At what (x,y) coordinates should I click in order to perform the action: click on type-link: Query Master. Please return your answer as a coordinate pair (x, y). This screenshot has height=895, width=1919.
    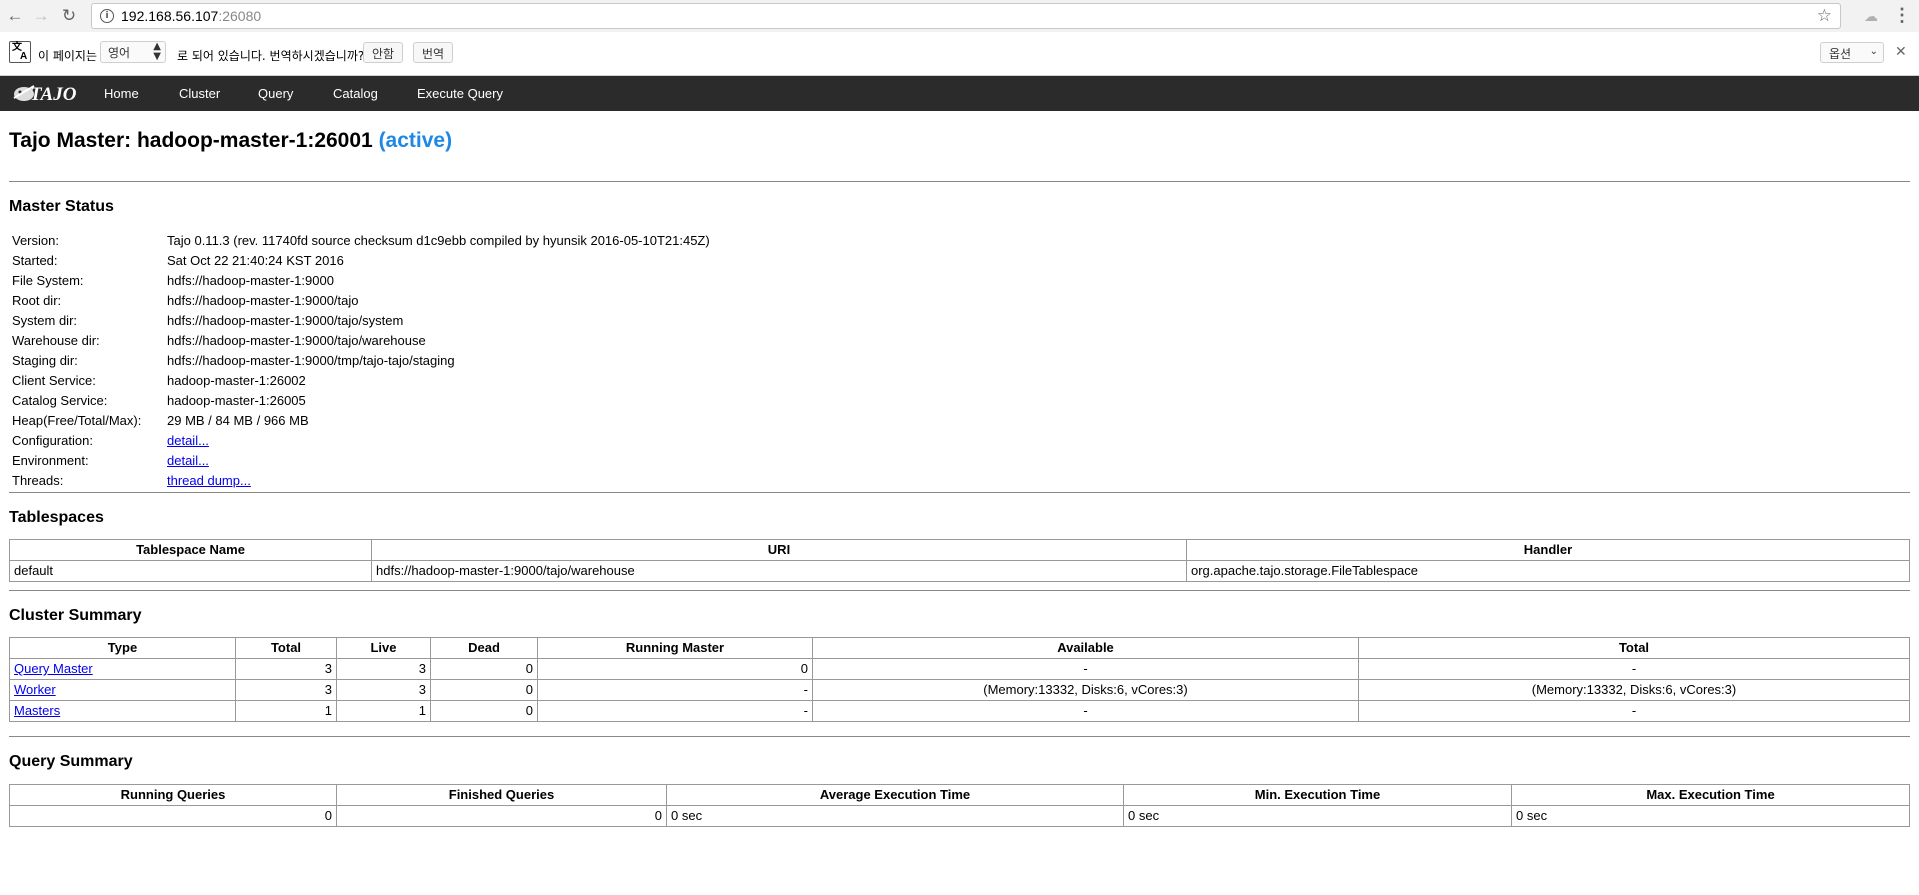
    Looking at the image, I should click on (53, 668).